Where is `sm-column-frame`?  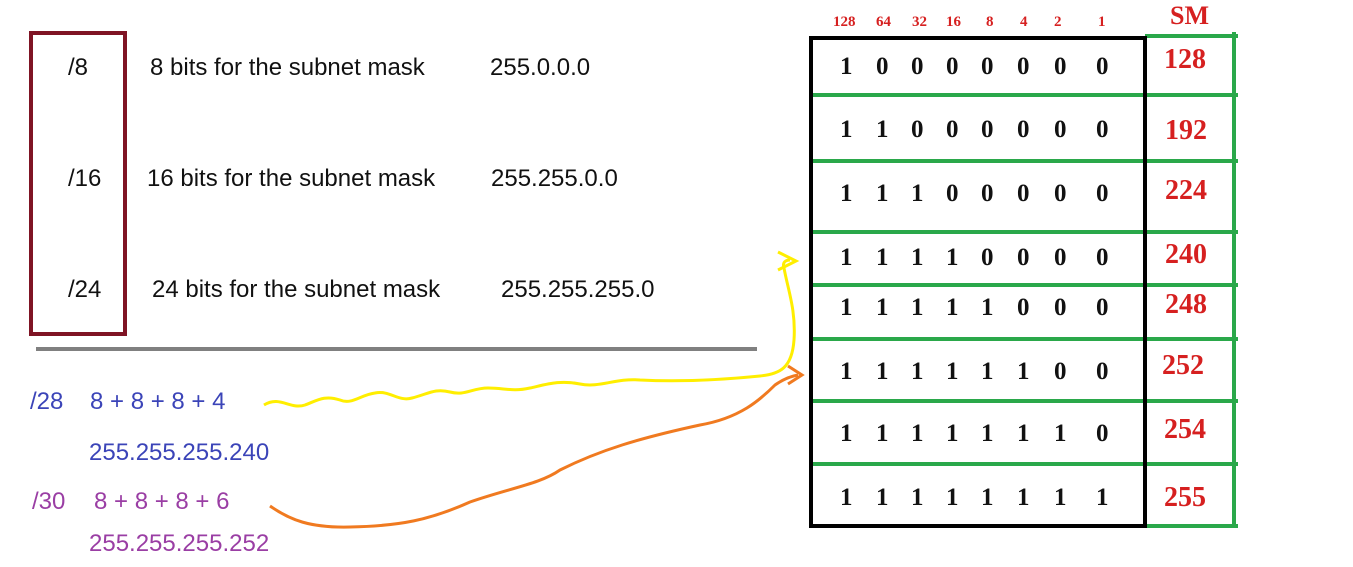 sm-column-frame is located at coordinates (1191, 280).